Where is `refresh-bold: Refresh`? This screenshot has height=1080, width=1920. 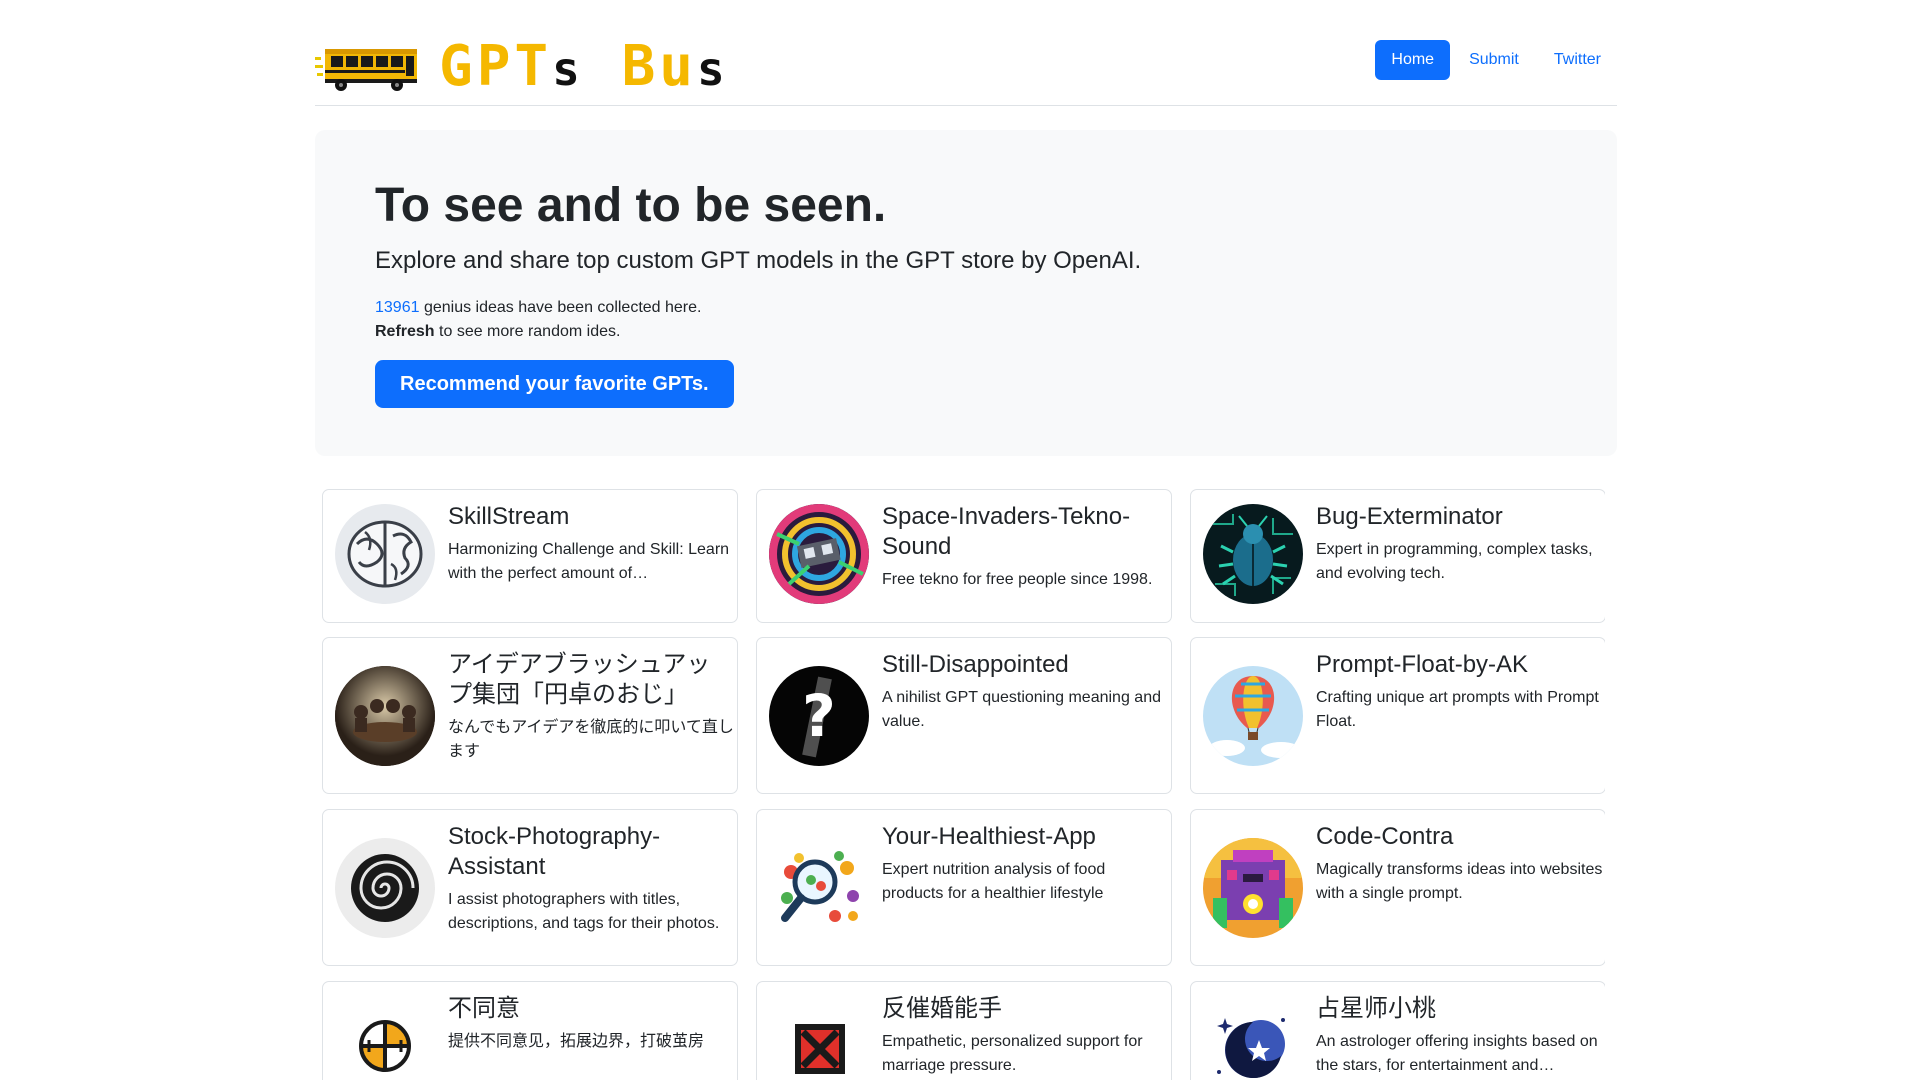
refresh-bold: Refresh is located at coordinates (405, 331).